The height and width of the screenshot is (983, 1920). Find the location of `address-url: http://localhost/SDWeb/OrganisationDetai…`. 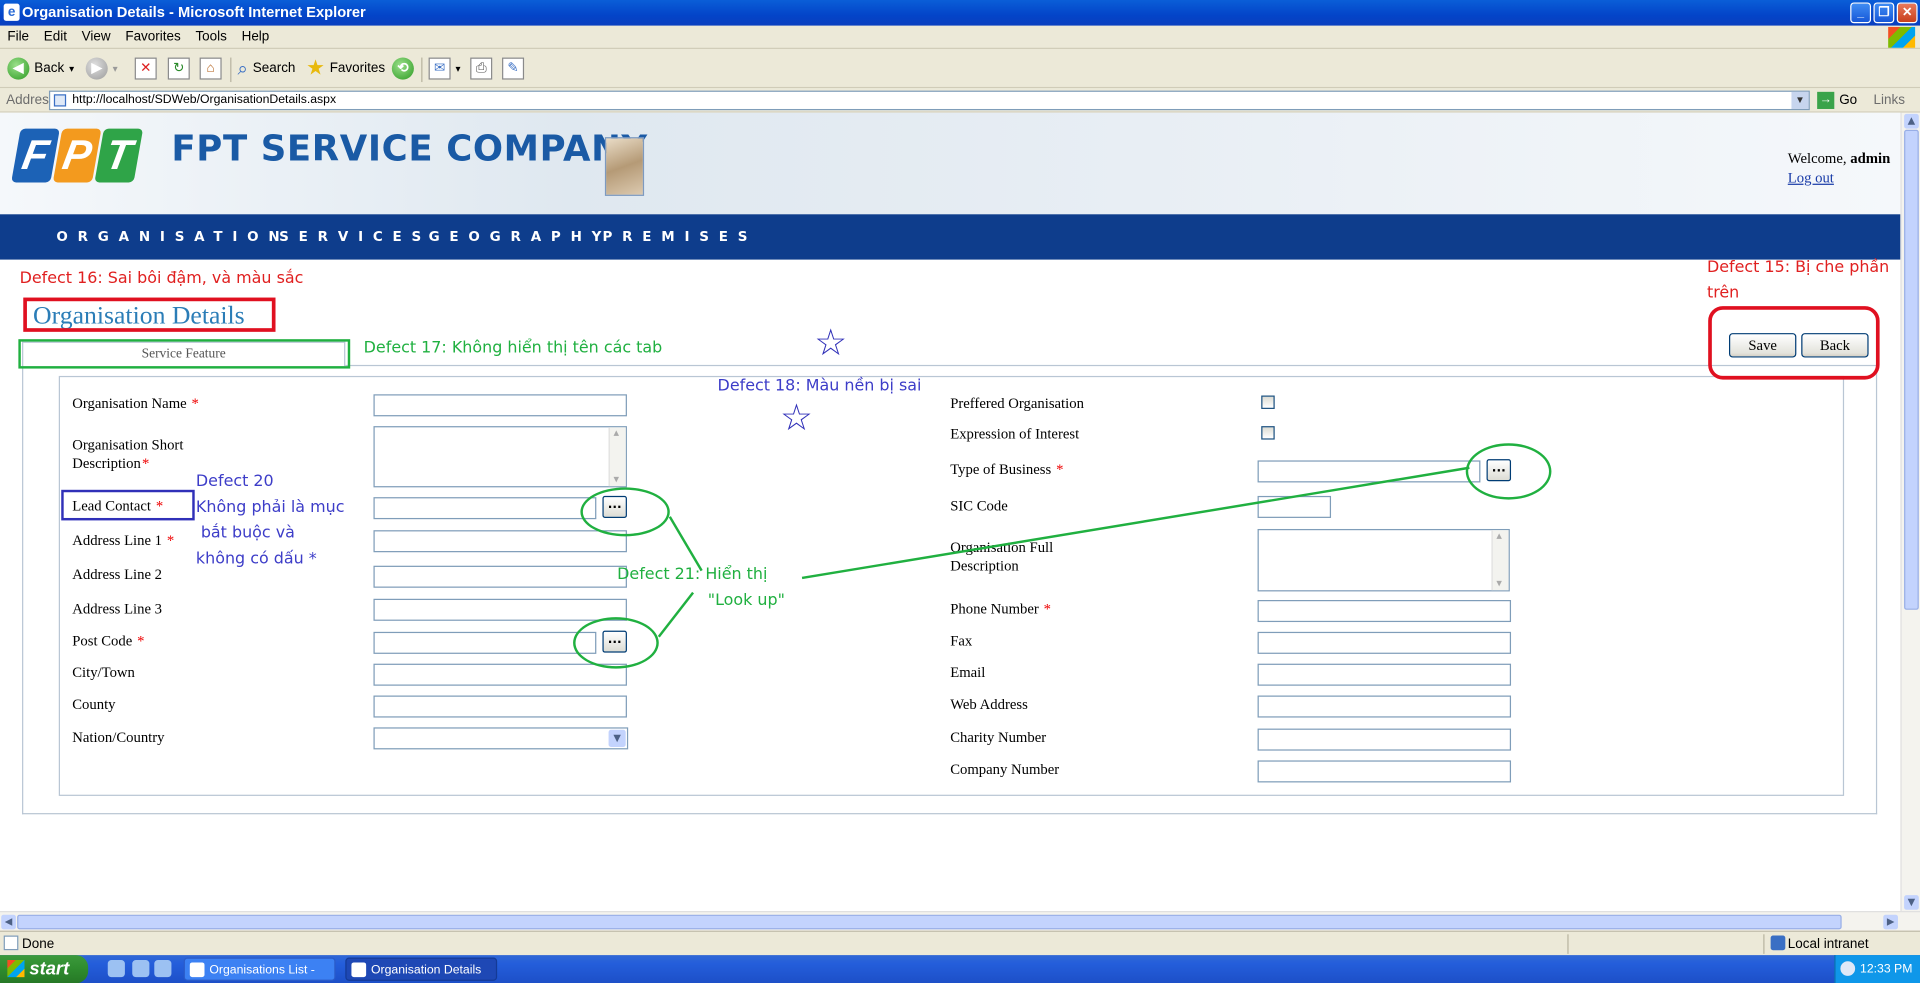

address-url: http://localhost/SDWeb/OrganisationDetai… is located at coordinates (204, 100).